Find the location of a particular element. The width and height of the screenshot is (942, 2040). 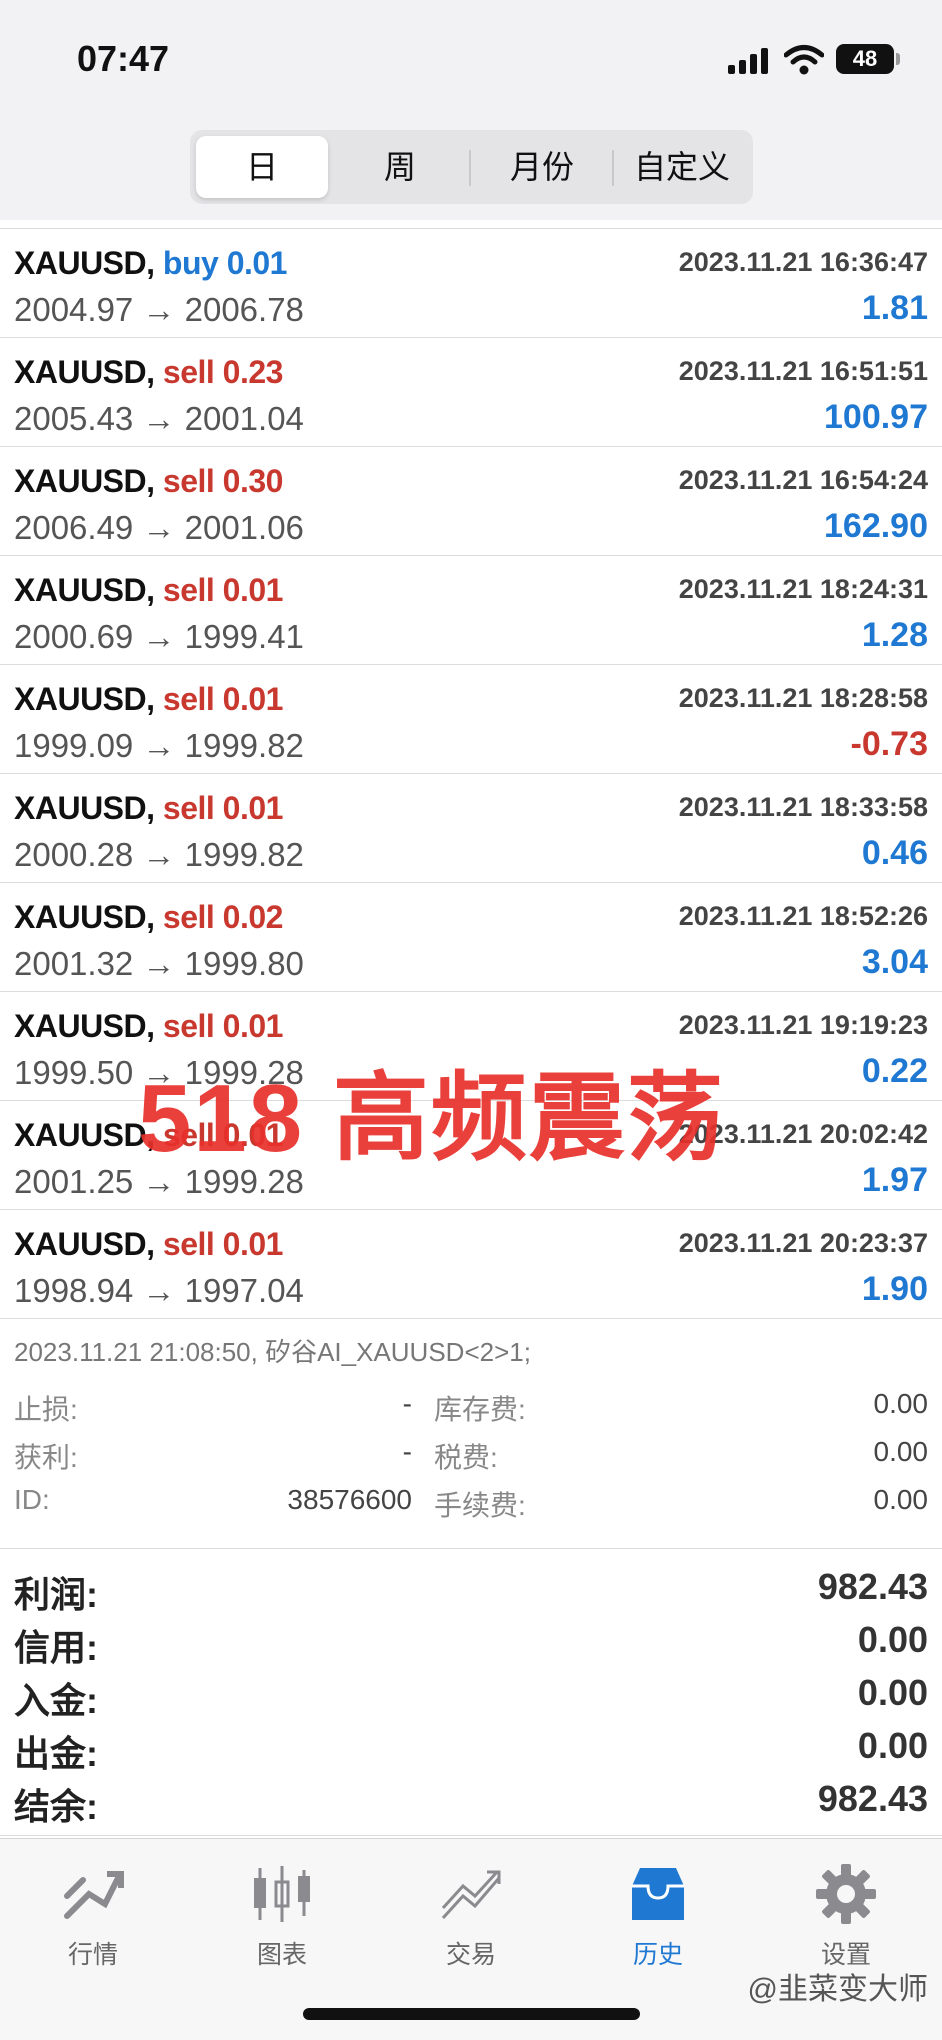

takeprofit-label: 获利: is located at coordinates (46, 1457).